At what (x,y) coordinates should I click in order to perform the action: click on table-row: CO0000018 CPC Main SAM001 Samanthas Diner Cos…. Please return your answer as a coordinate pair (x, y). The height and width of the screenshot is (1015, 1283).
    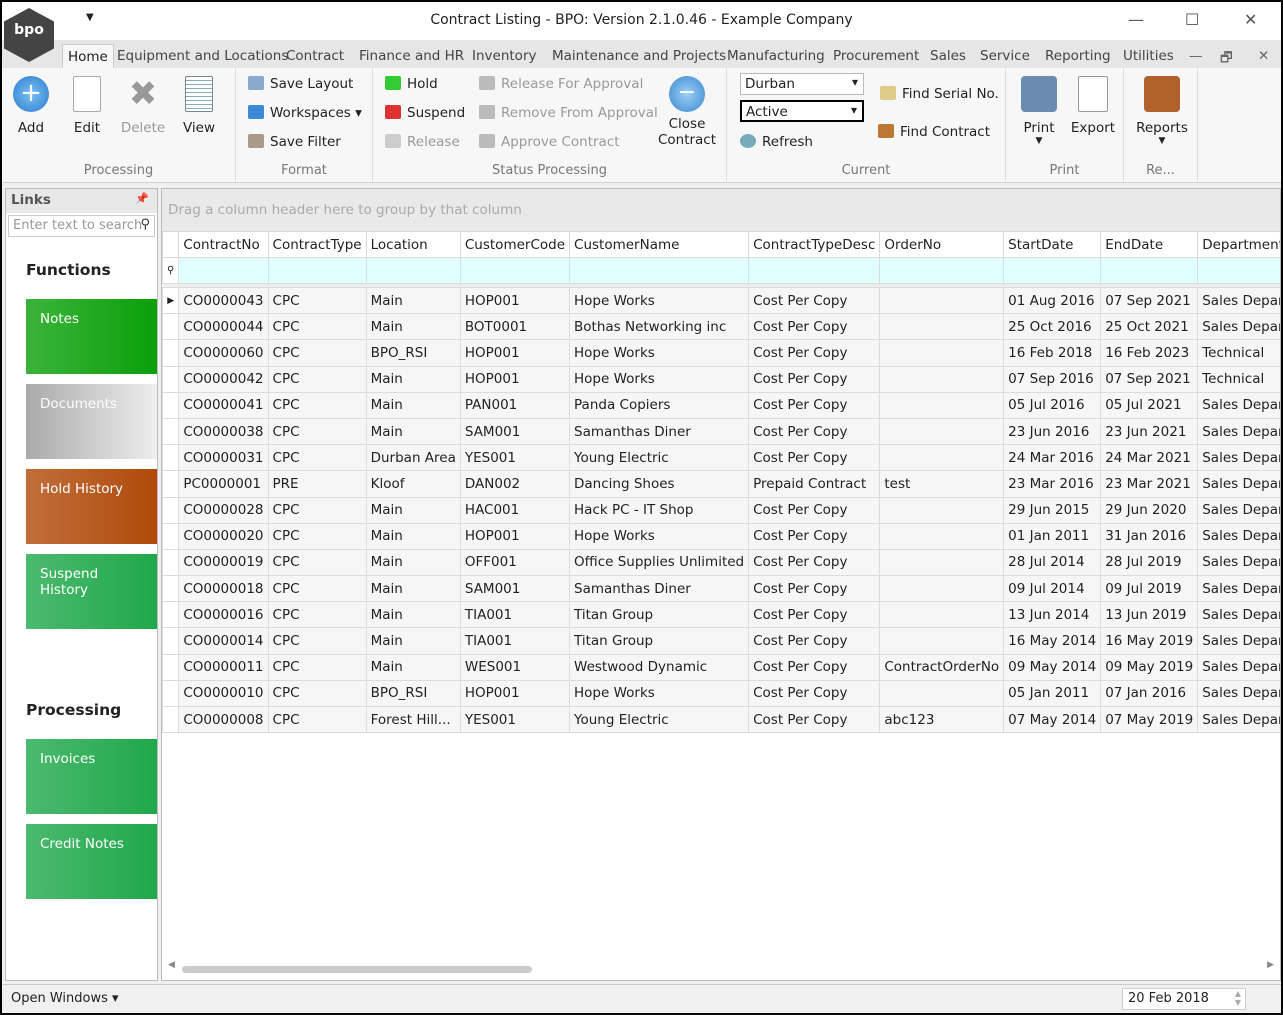
    Looking at the image, I should click on (721, 589).